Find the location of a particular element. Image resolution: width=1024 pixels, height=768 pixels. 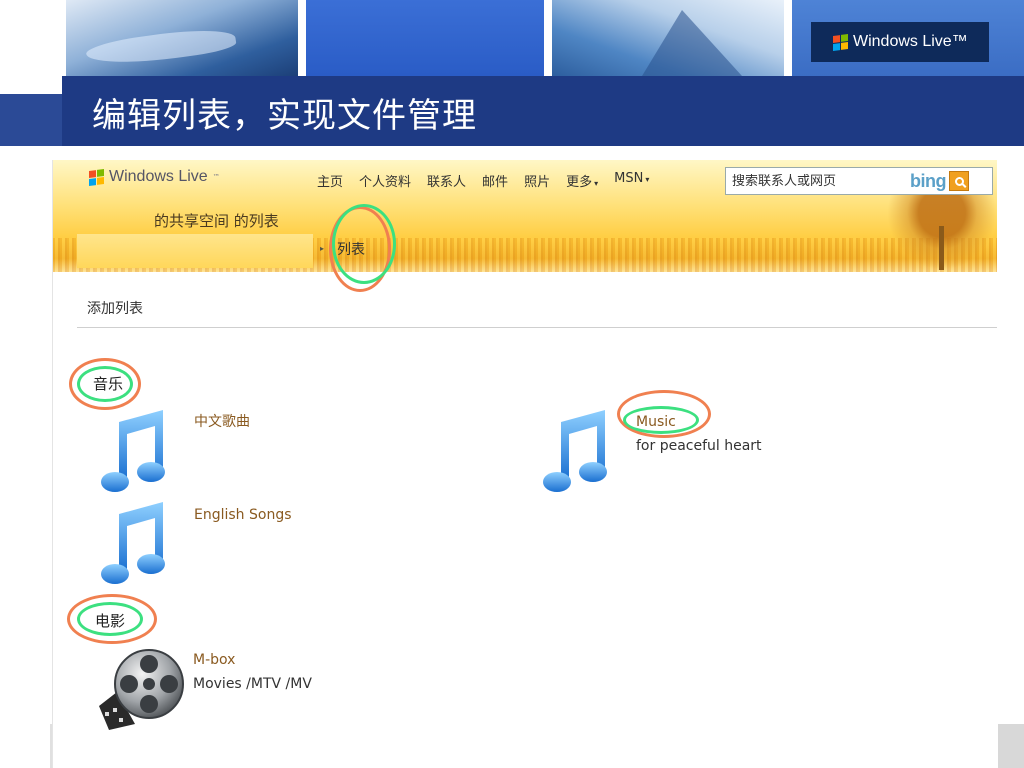

nav-photos: 照片 is located at coordinates (537, 180).